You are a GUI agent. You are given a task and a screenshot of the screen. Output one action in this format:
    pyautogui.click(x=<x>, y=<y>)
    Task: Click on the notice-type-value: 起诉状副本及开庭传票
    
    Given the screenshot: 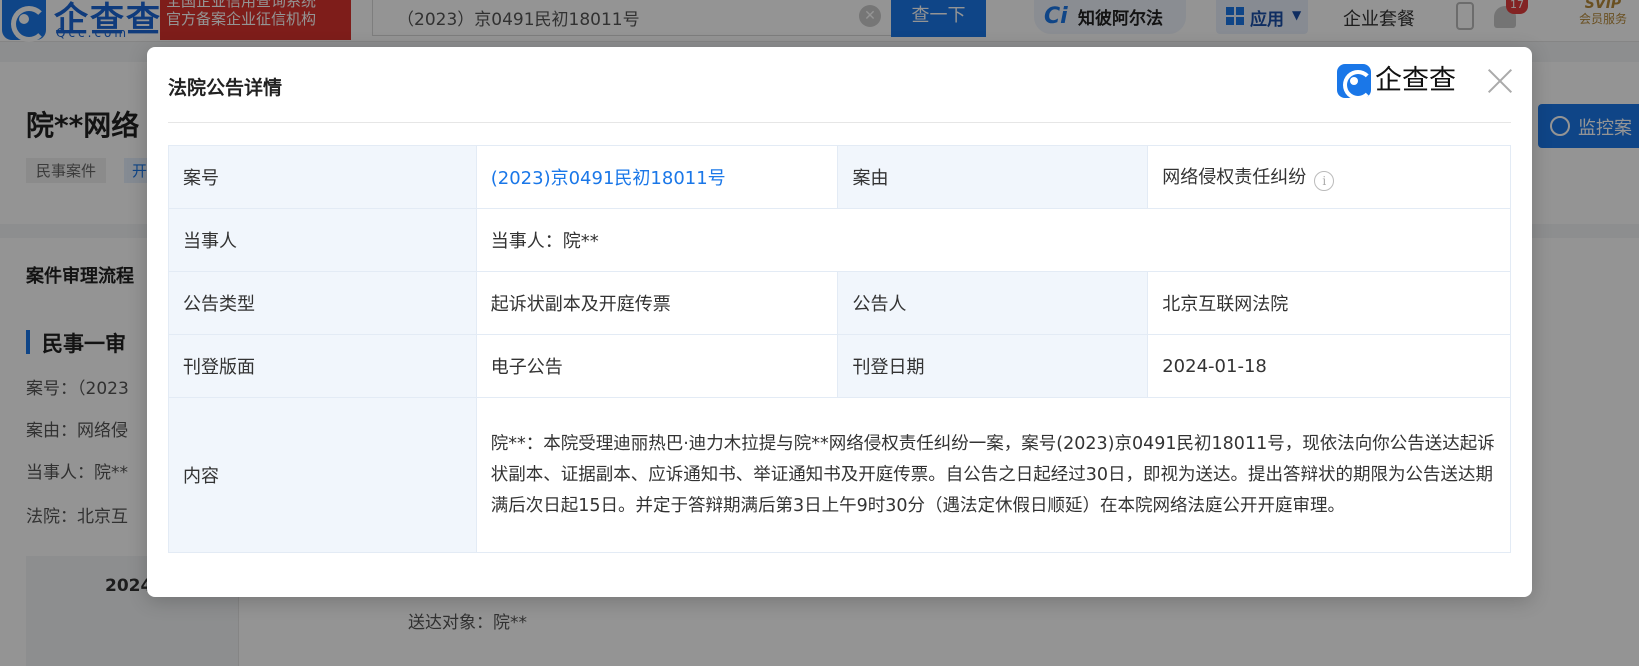 What is the action you would take?
    pyautogui.click(x=657, y=303)
    